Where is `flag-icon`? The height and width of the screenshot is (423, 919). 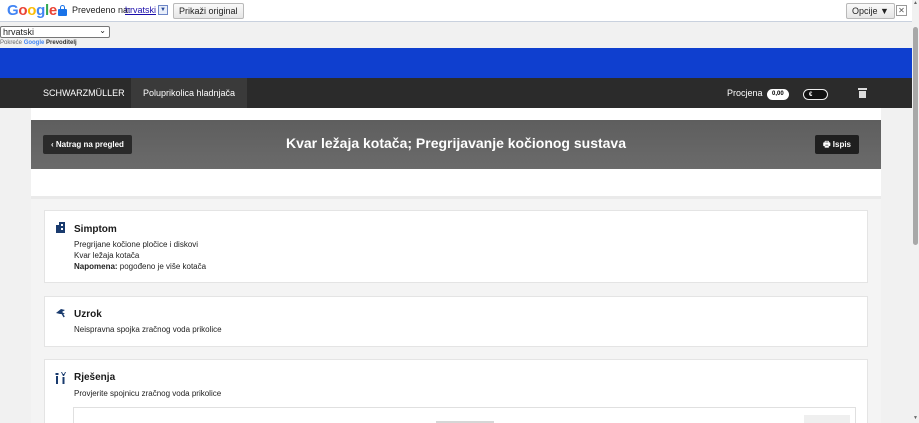
flag-icon is located at coordinates (60, 315).